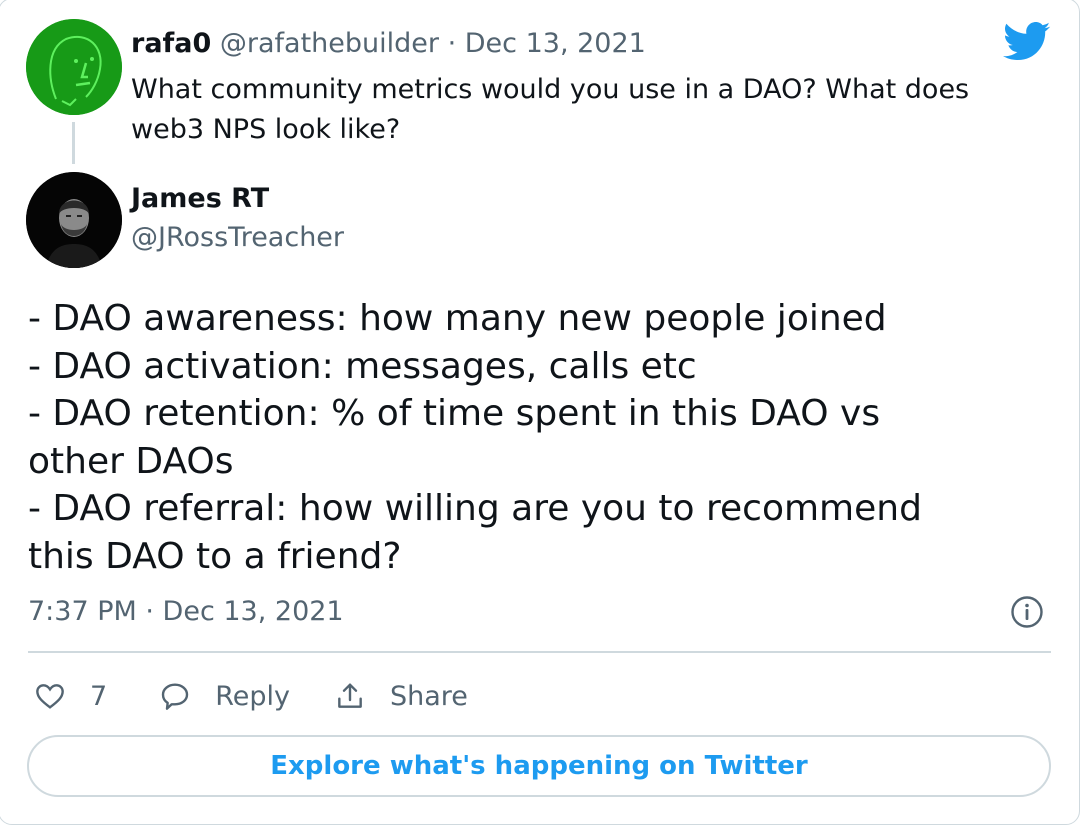 The width and height of the screenshot is (1080, 825). I want to click on speech-bubble-icon, so click(175, 696).